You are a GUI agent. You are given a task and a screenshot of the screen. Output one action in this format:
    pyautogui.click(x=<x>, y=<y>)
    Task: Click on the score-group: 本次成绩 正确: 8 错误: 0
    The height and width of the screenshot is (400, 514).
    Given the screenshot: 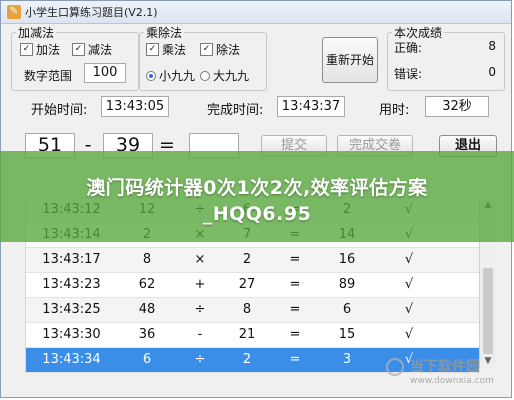 What is the action you would take?
    pyautogui.click(x=446, y=57)
    